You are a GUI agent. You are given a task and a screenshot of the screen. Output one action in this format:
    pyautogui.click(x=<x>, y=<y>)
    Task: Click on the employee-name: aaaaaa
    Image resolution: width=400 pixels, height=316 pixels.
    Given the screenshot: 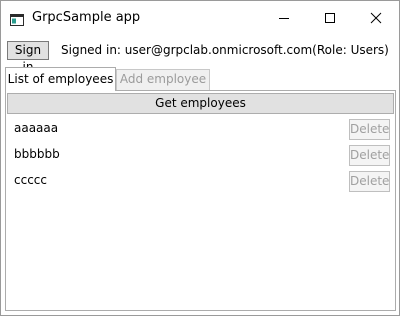 What is the action you would take?
    pyautogui.click(x=36, y=128)
    